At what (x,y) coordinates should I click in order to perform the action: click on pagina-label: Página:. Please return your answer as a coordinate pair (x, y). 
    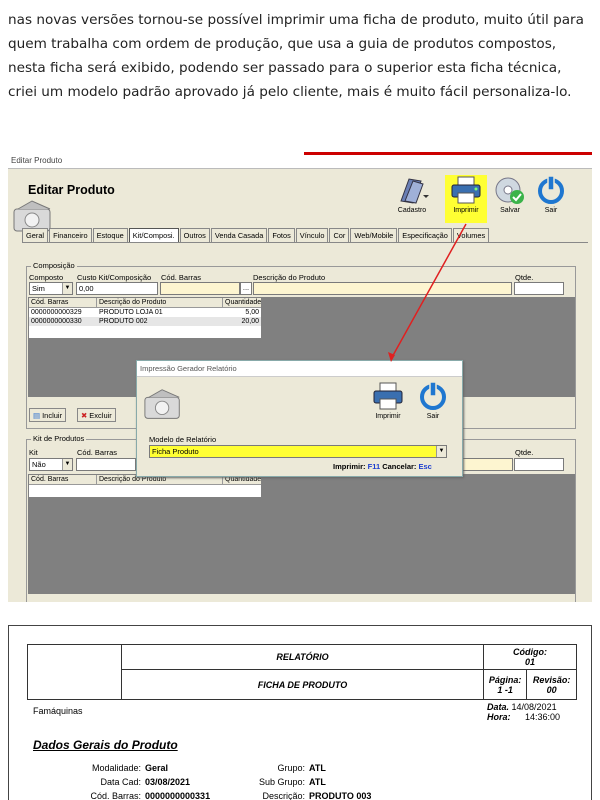
    Looking at the image, I should click on (505, 679).